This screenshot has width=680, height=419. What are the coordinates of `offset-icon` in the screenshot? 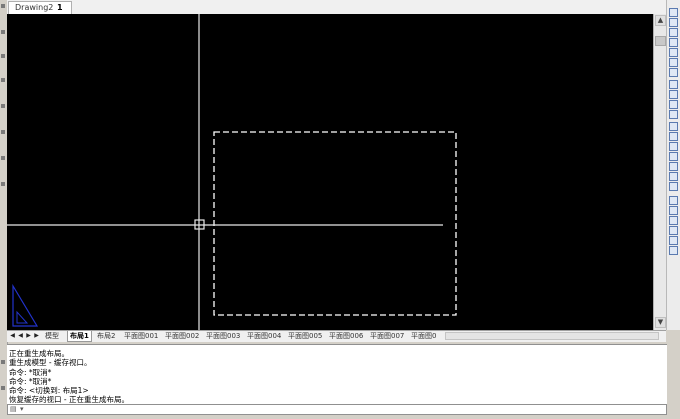 It's located at (673, 104).